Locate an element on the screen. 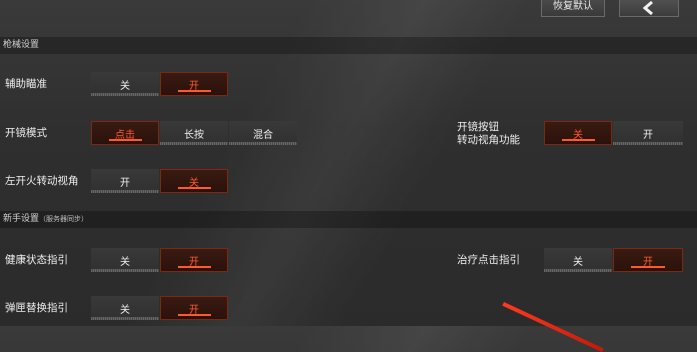 The width and height of the screenshot is (697, 352). magazine-guide-off-option: 关 is located at coordinates (125, 308).